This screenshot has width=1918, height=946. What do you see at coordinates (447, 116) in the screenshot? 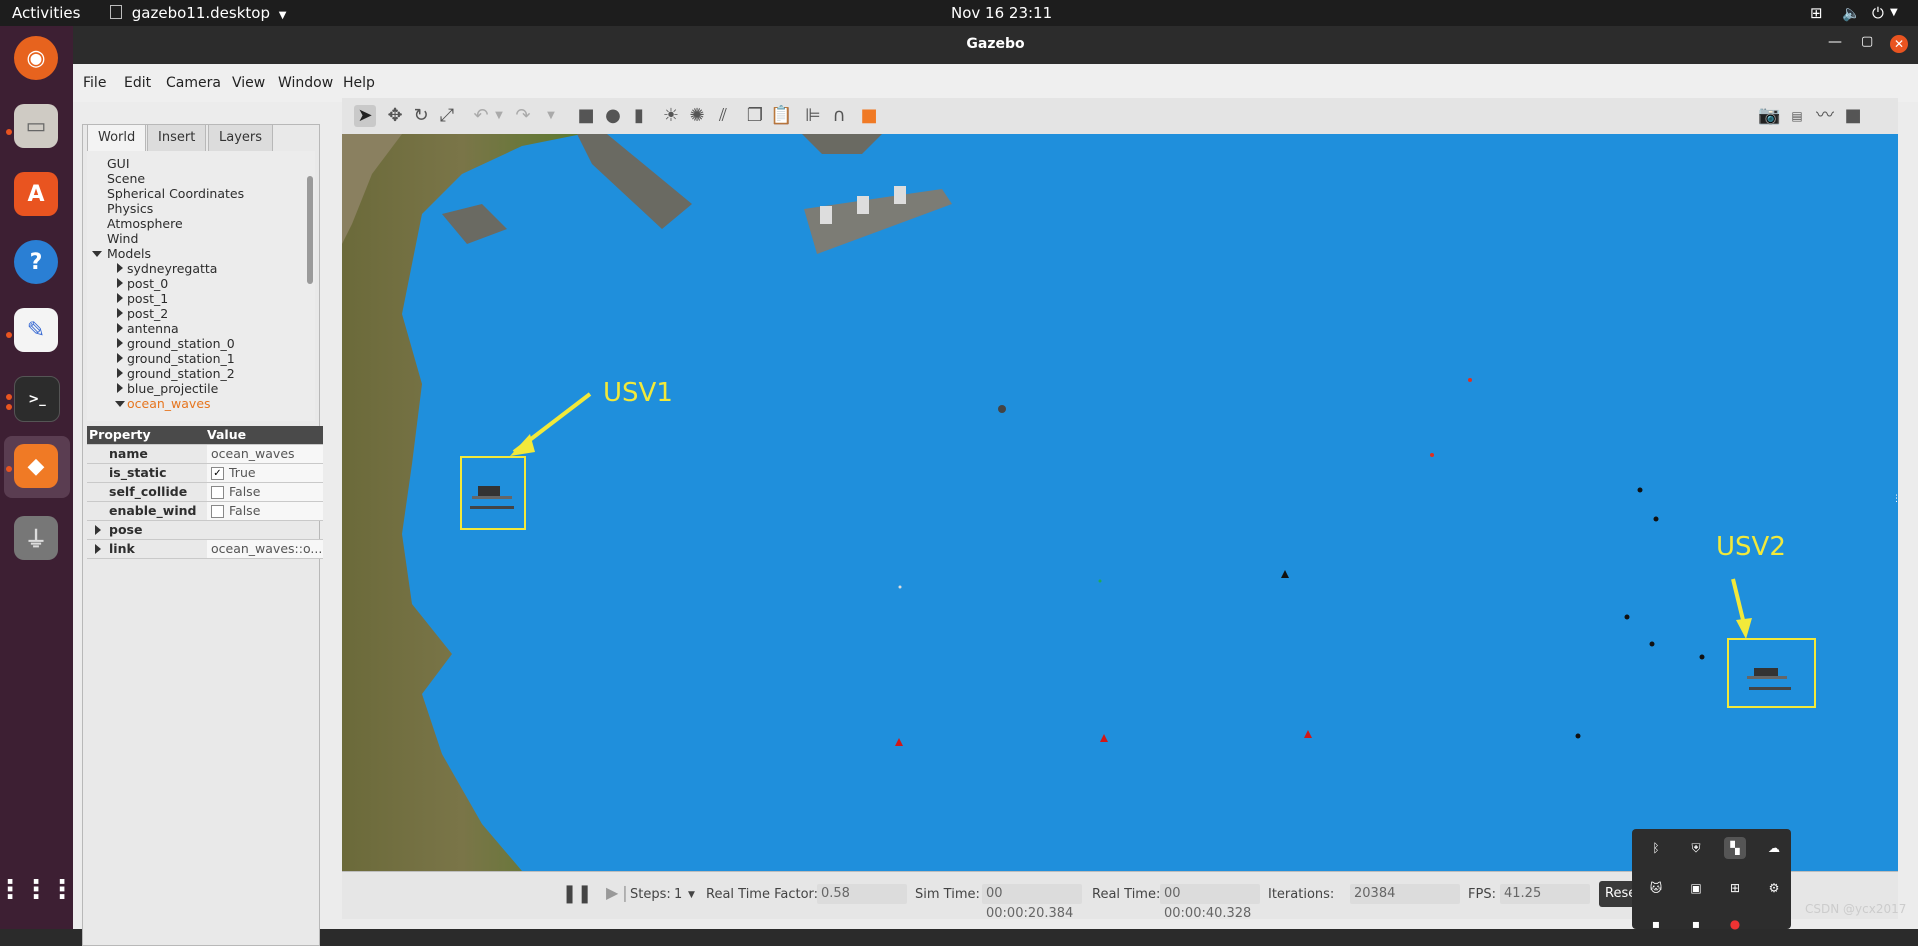
I see `scale-mode-icon: ⤢` at bounding box center [447, 116].